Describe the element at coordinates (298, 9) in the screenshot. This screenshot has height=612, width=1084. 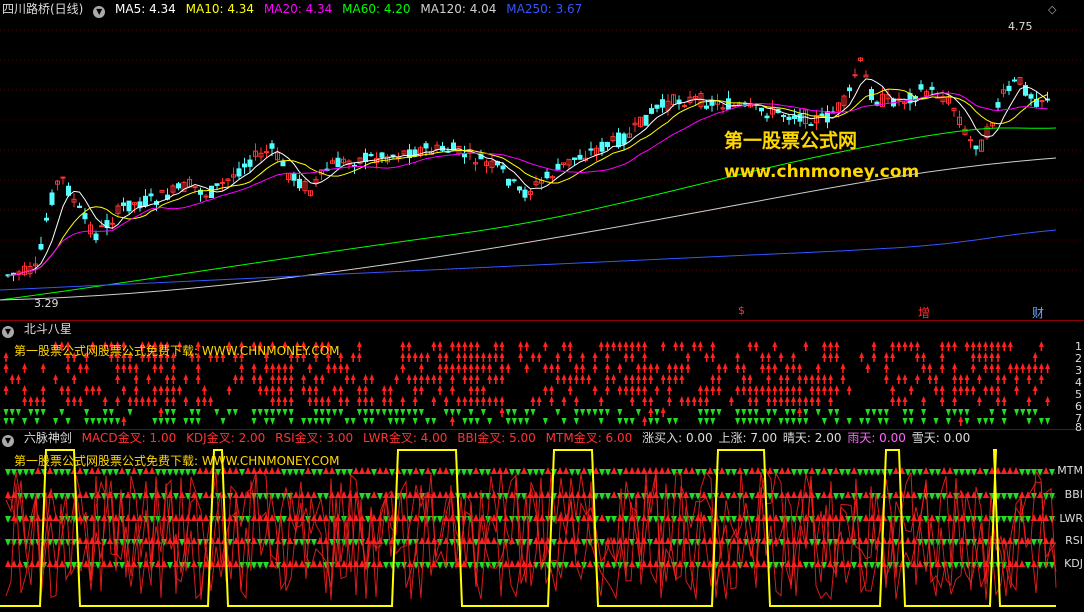
I see `ma20-label: MA20: 4.34` at that location.